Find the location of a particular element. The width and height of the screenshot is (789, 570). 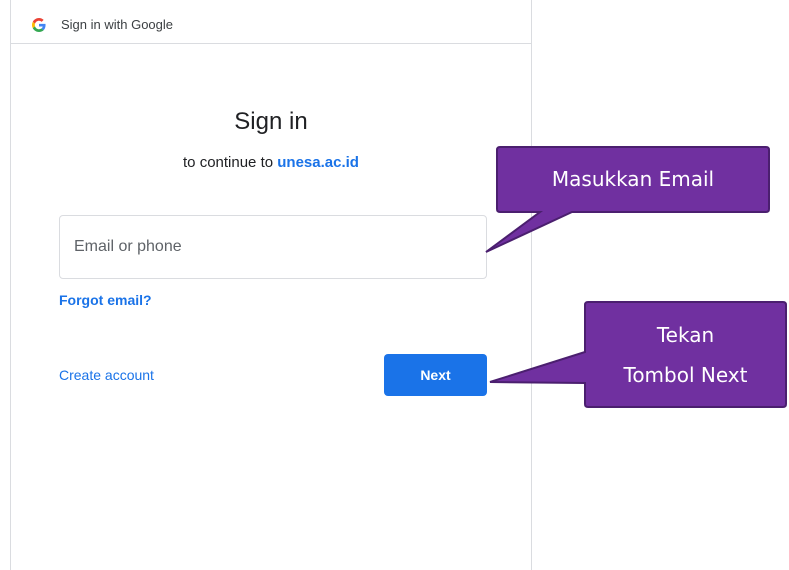

header-title: Sign in with Google is located at coordinates (117, 24).